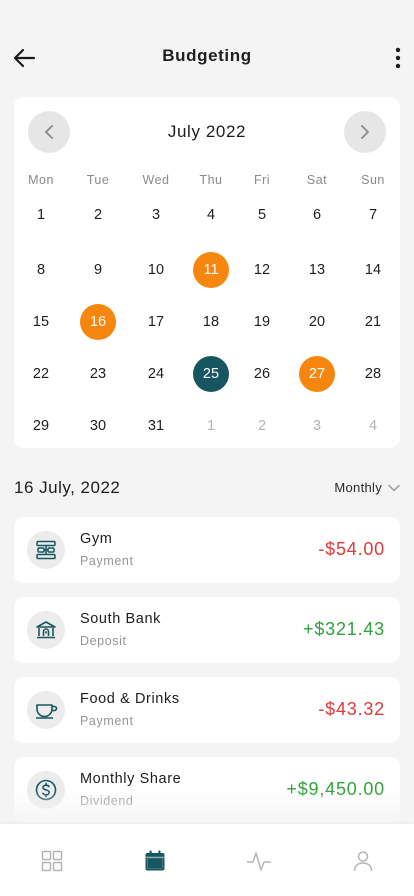 The height and width of the screenshot is (896, 414). I want to click on transaction-card: Food & Drinks Payment -$43.32, so click(207, 710).